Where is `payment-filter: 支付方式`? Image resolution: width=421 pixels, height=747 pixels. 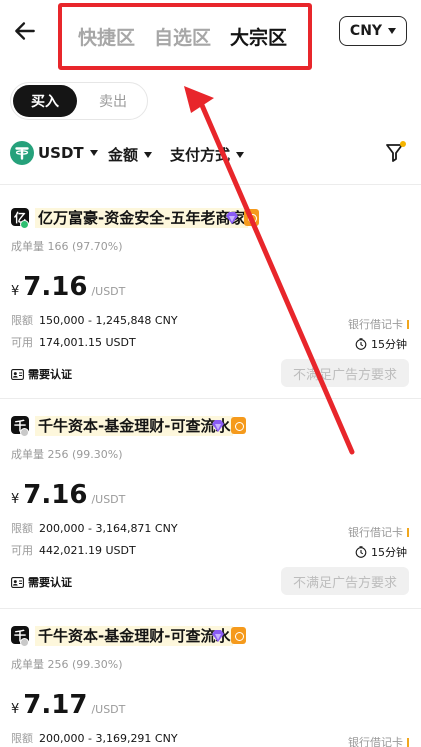
payment-filter: 支付方式 is located at coordinates (207, 154).